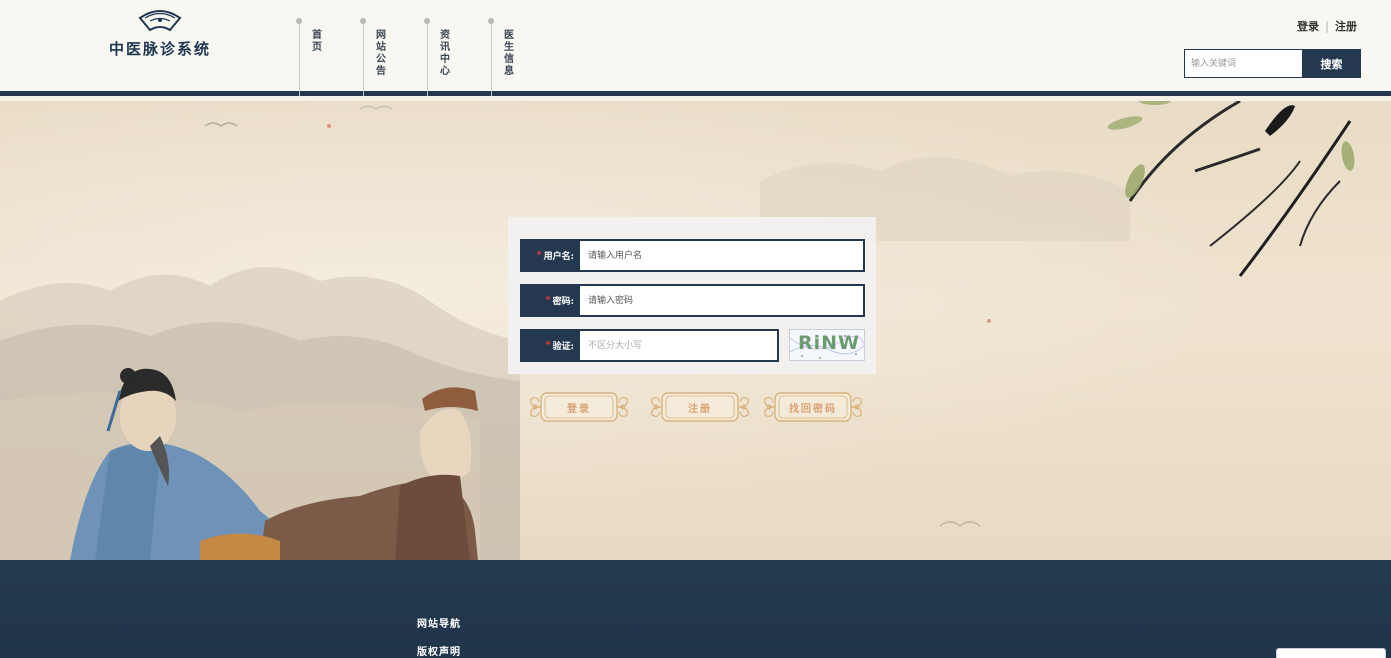 This screenshot has height=658, width=1391. I want to click on password-label: * 密码:, so click(551, 300).